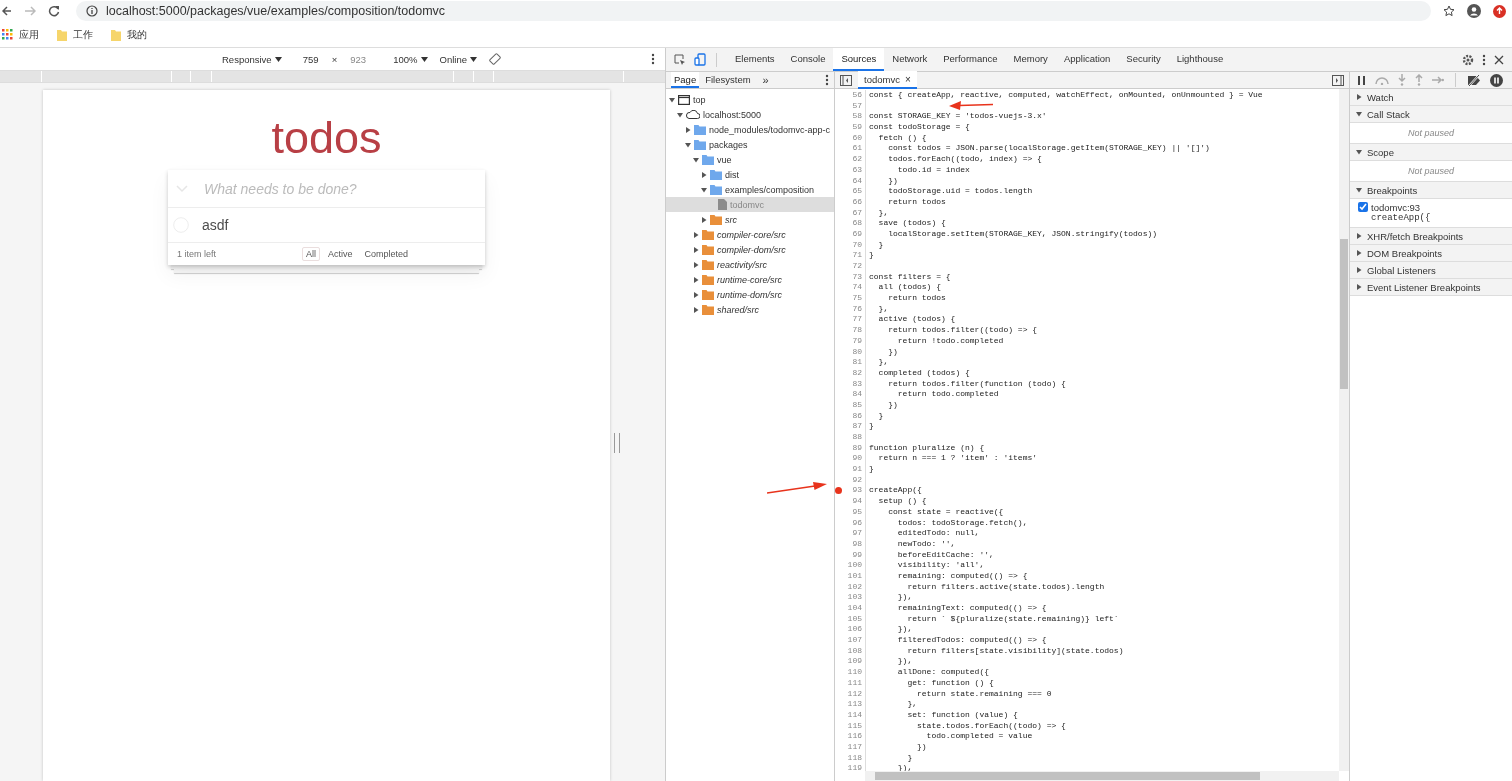 Image resolution: width=1512 pixels, height=781 pixels. Describe the element at coordinates (1431, 152) in the screenshot. I see `section-header: Scope` at that location.